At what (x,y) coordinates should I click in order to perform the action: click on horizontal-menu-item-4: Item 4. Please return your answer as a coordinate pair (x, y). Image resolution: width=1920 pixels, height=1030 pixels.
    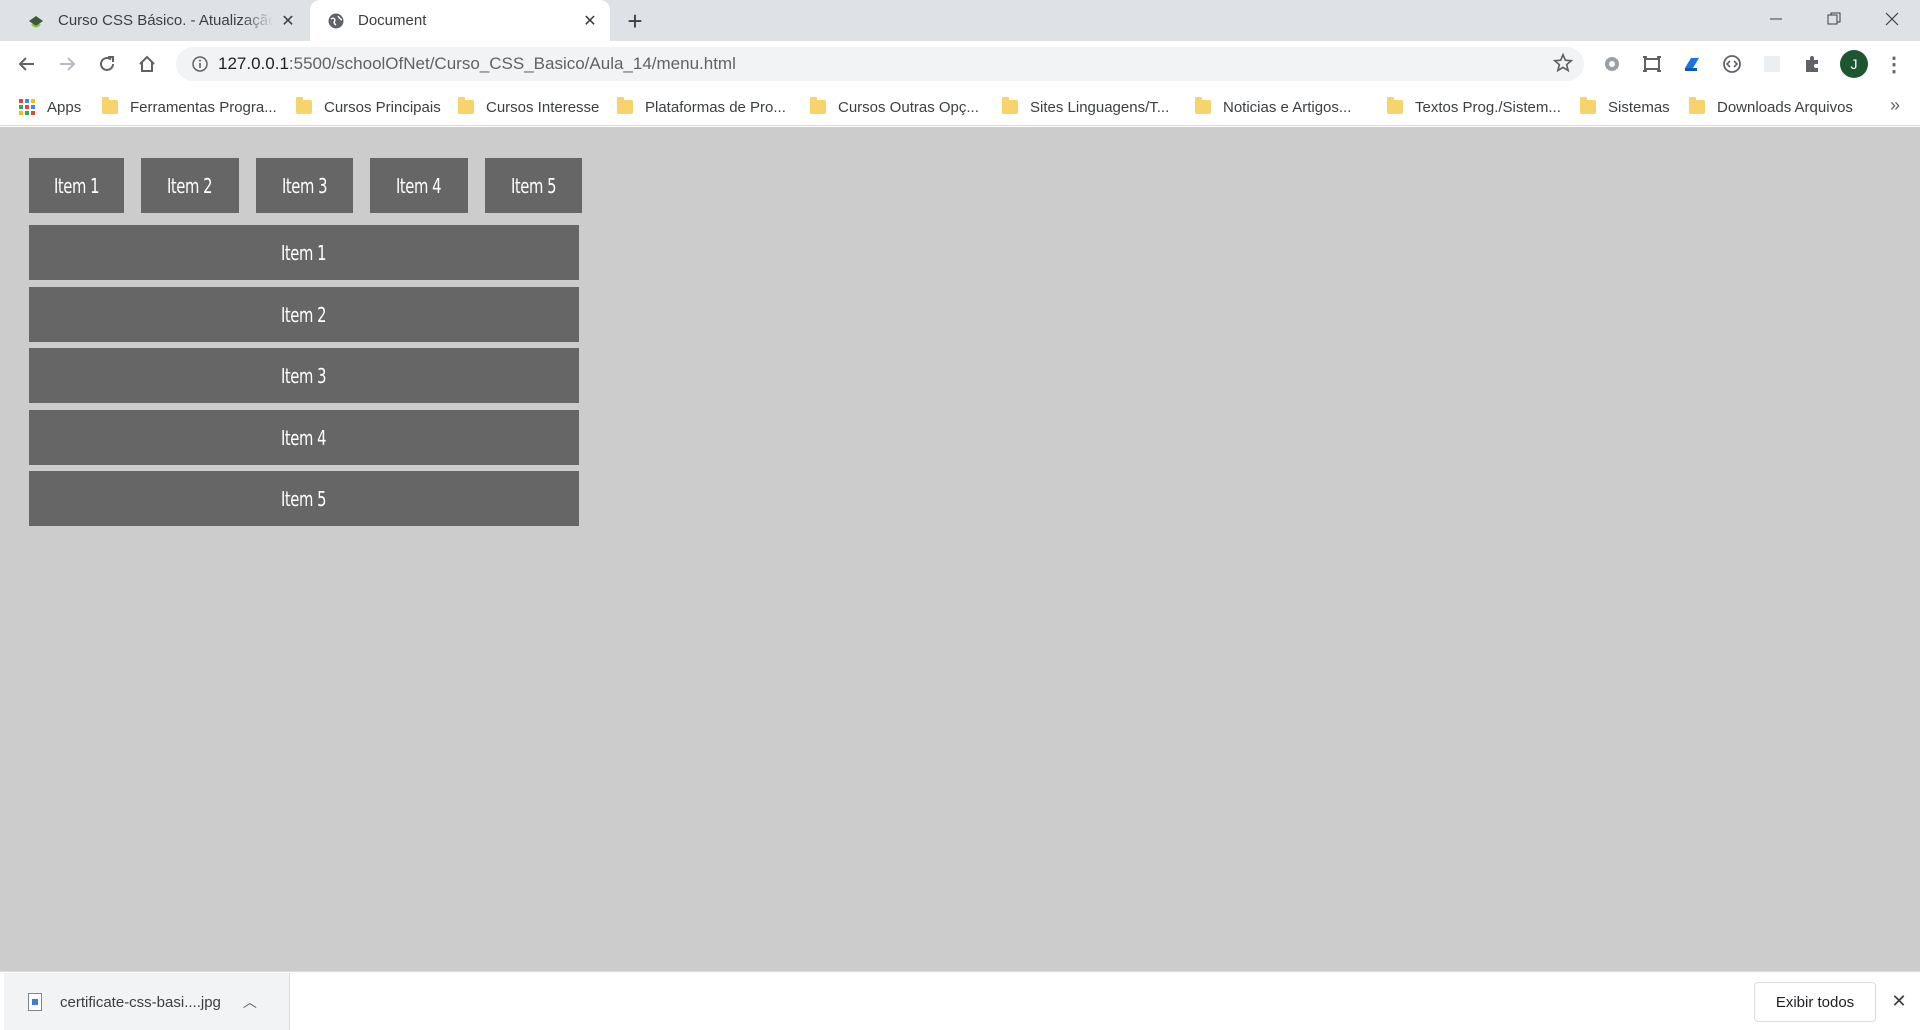
    Looking at the image, I should click on (419, 185).